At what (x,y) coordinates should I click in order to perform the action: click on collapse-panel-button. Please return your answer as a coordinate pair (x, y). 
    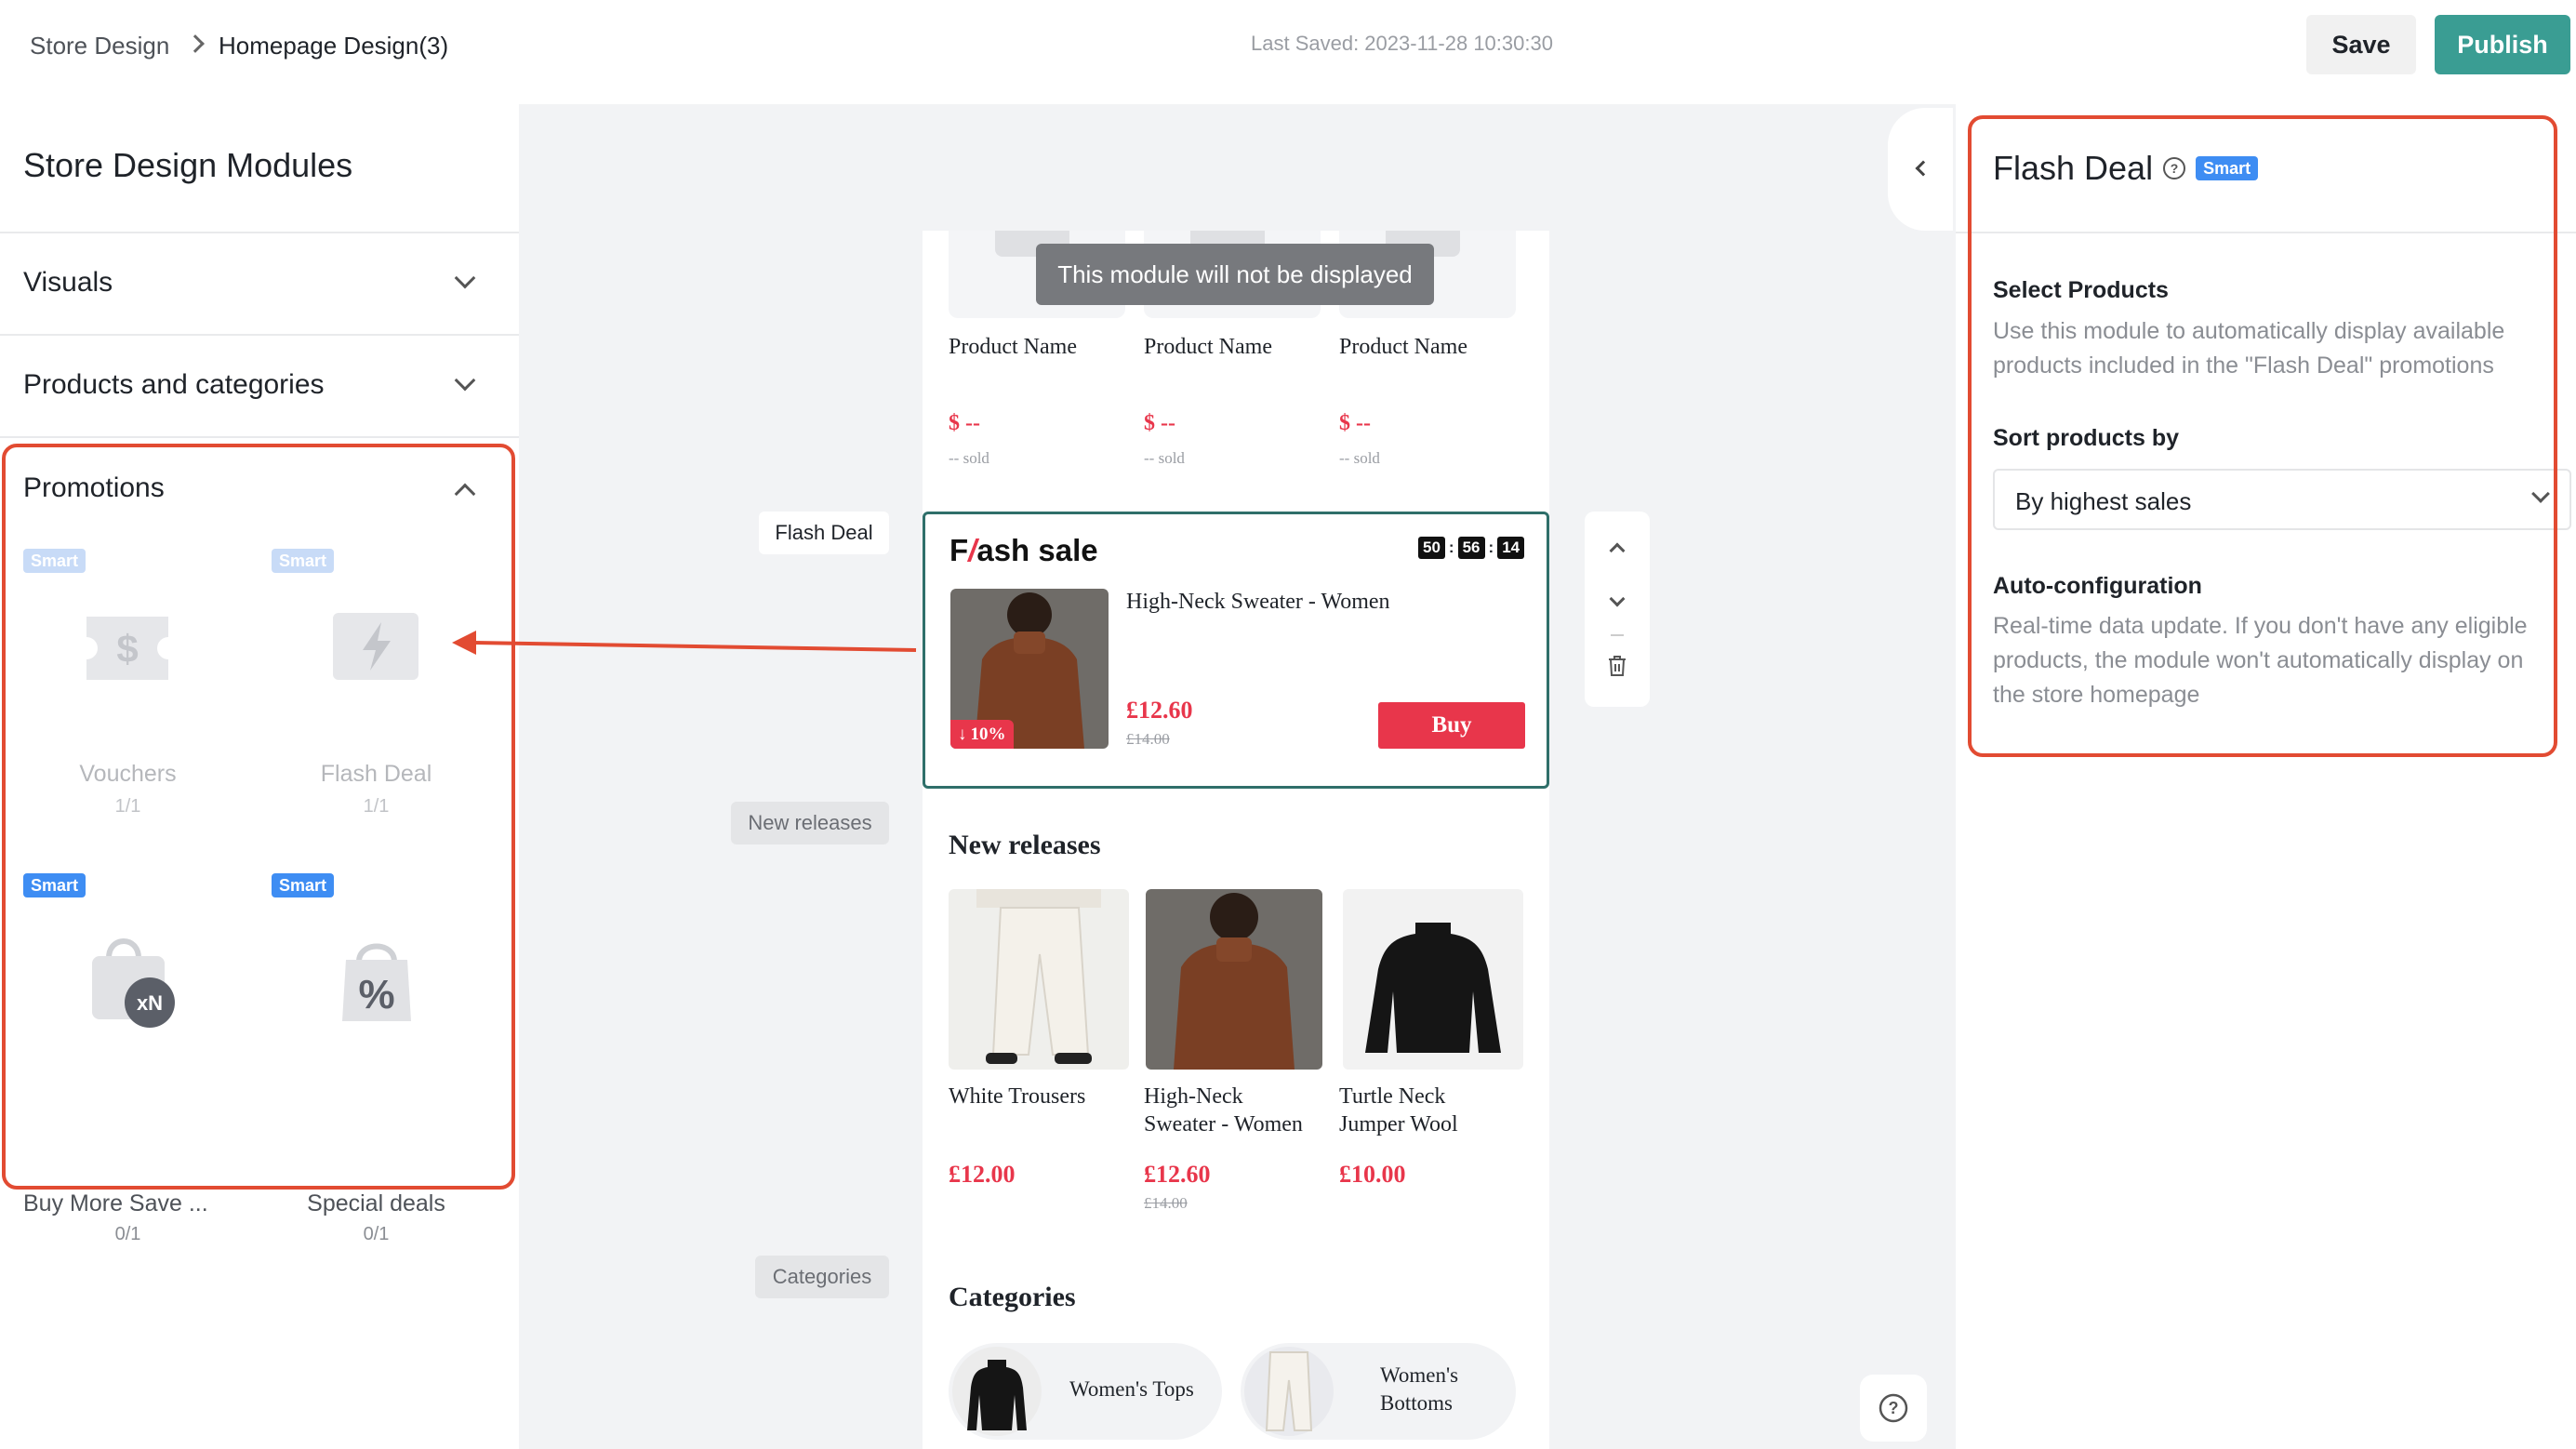
    Looking at the image, I should click on (1920, 169).